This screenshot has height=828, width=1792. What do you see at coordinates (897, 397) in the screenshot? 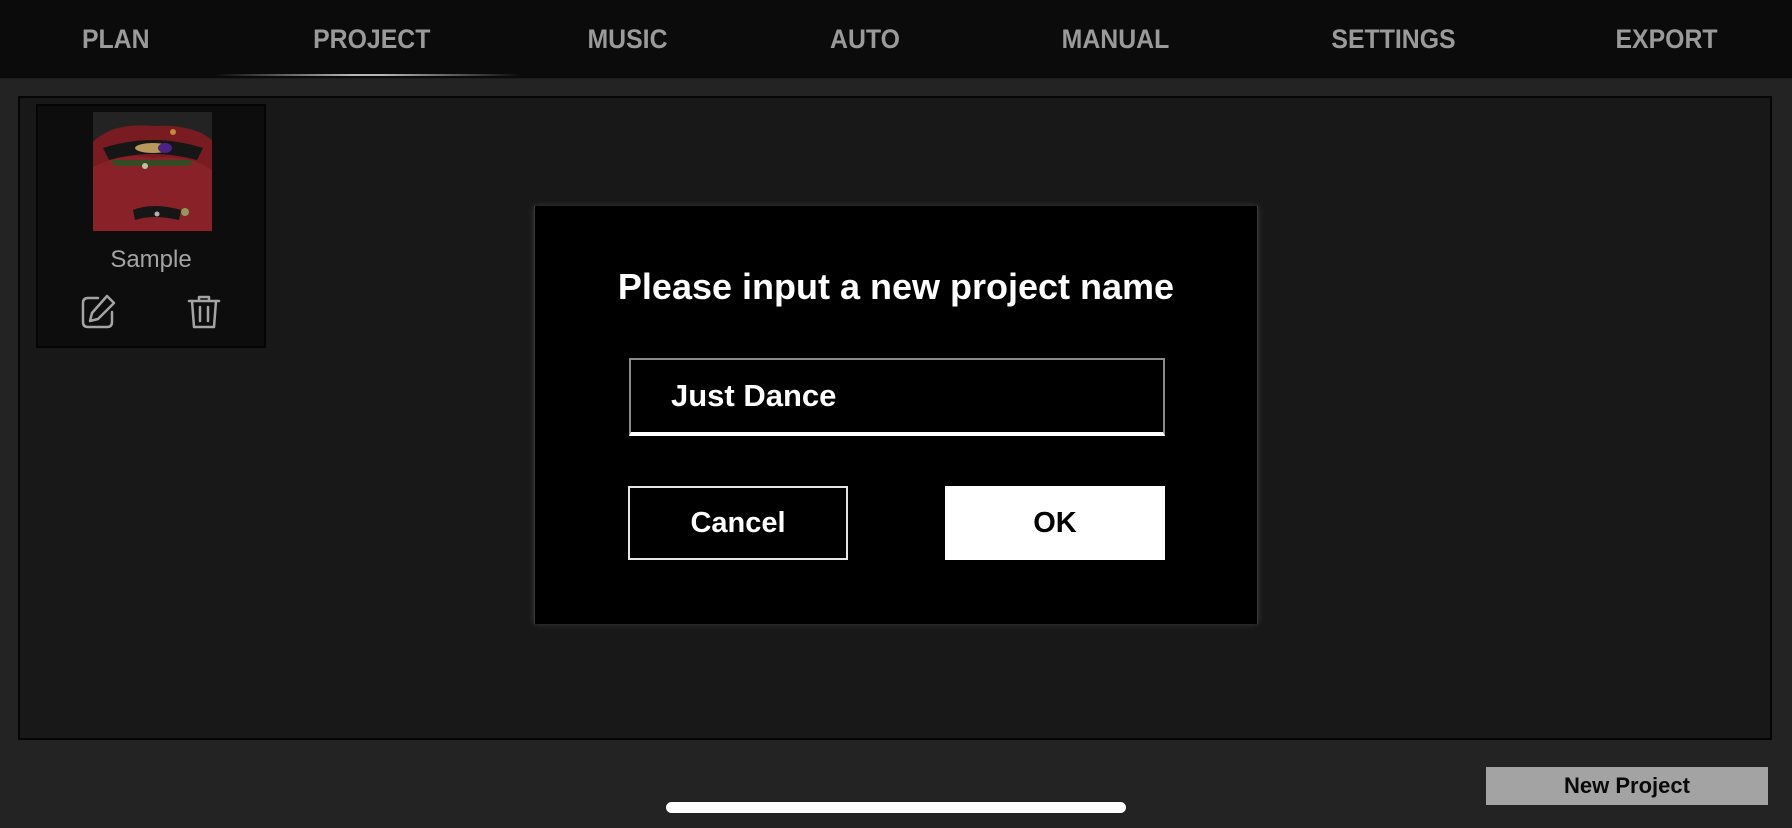
I see `project-name-input` at bounding box center [897, 397].